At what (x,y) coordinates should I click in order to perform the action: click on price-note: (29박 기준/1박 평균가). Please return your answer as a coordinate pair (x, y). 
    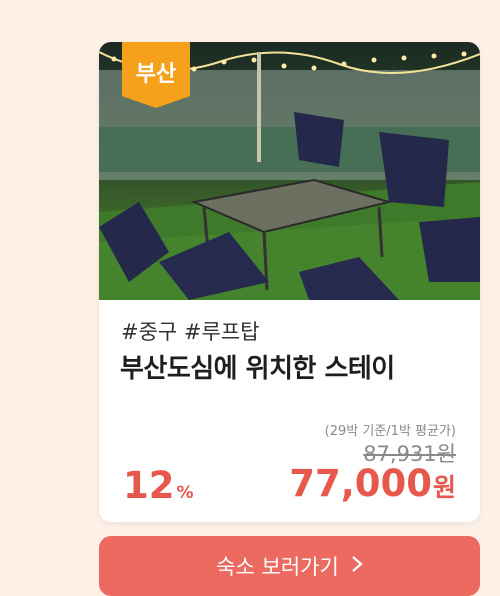
    Looking at the image, I should click on (390, 431).